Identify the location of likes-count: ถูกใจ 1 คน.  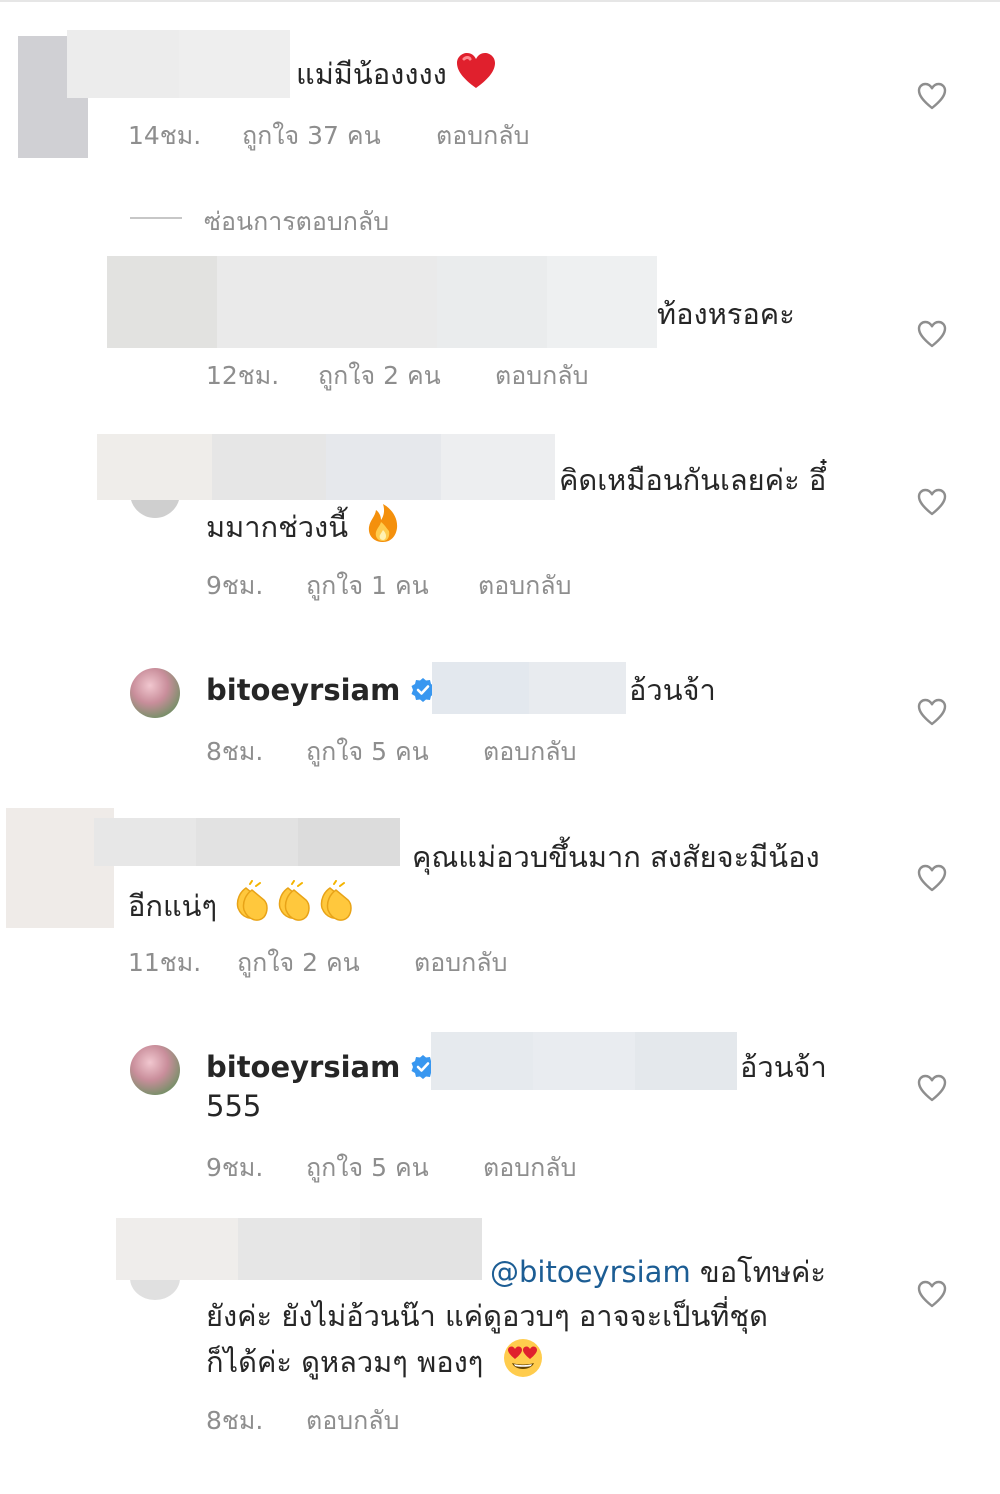
(367, 586).